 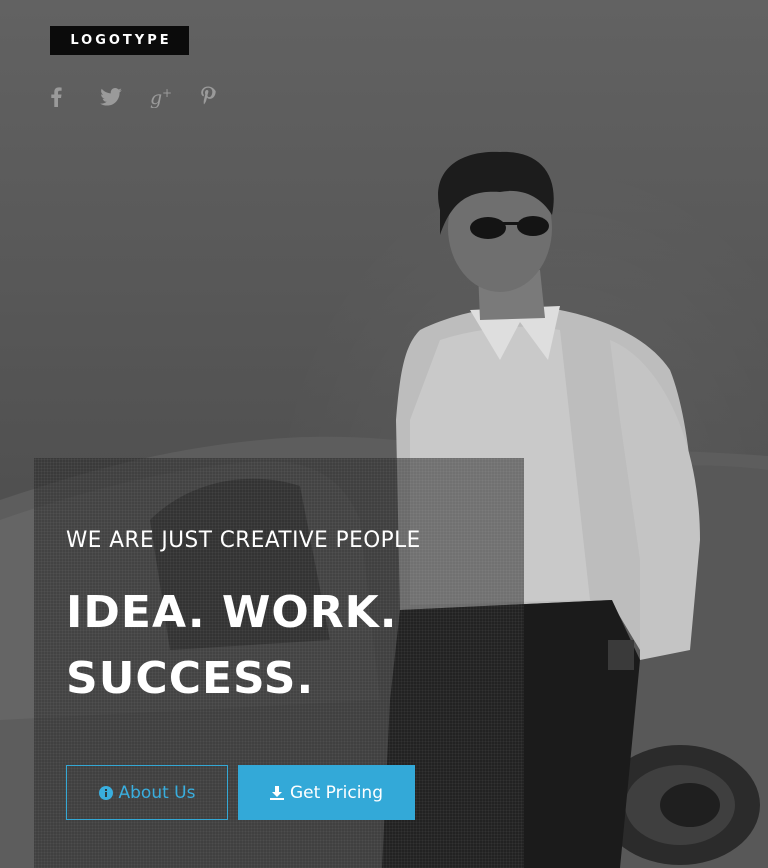 I want to click on hero-headline-line-2: SUCCESS., so click(x=190, y=678).